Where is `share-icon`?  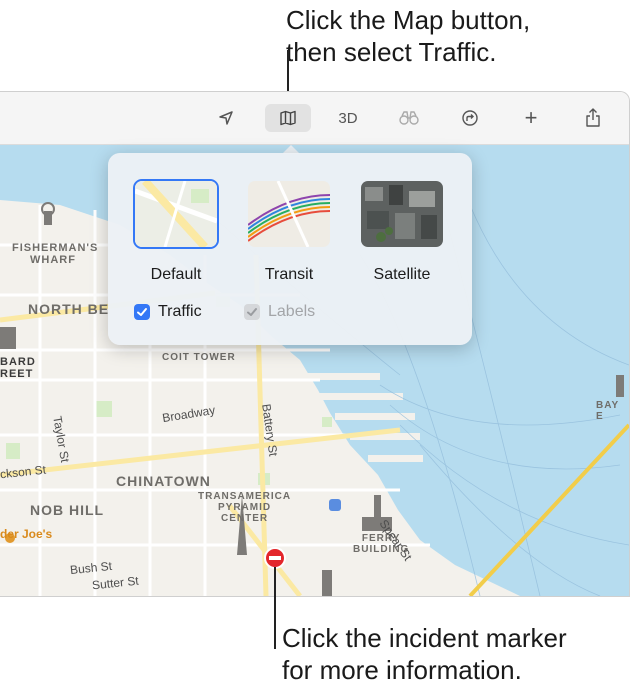
share-icon is located at coordinates (593, 117).